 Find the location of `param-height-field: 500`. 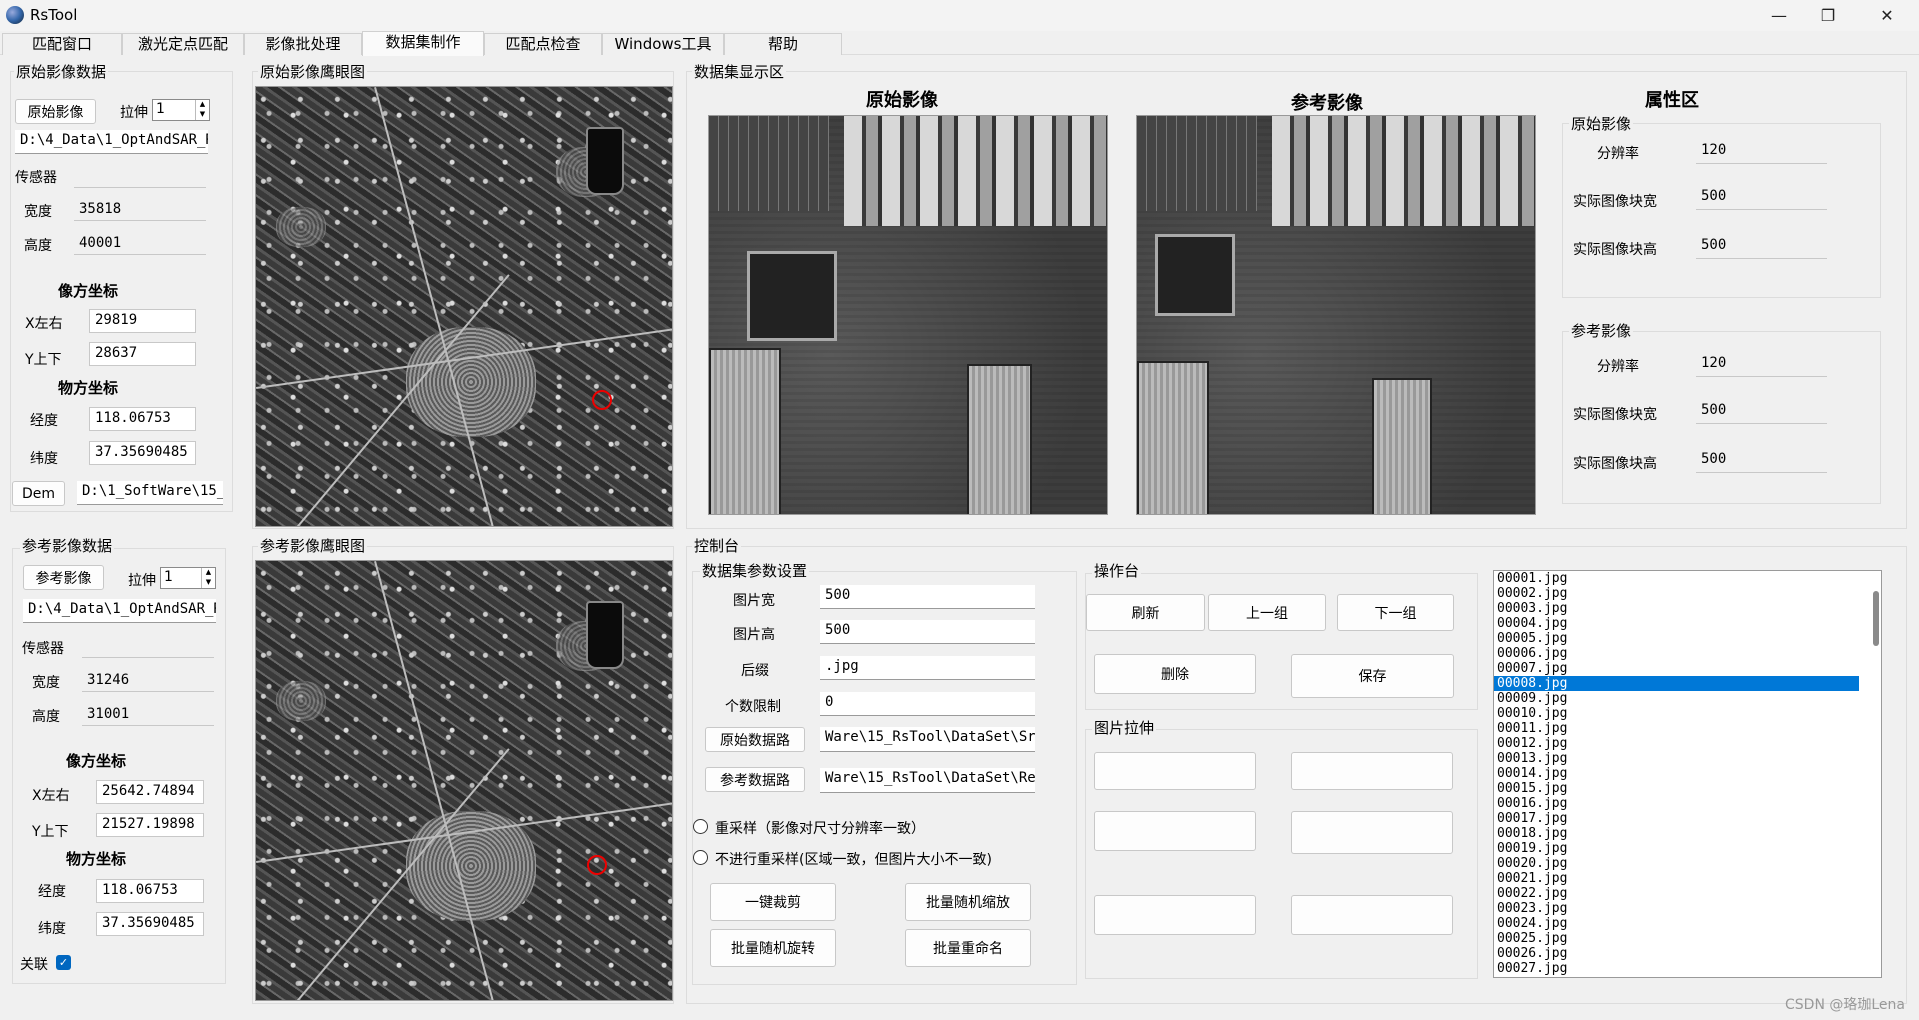

param-height-field: 500 is located at coordinates (927, 632).